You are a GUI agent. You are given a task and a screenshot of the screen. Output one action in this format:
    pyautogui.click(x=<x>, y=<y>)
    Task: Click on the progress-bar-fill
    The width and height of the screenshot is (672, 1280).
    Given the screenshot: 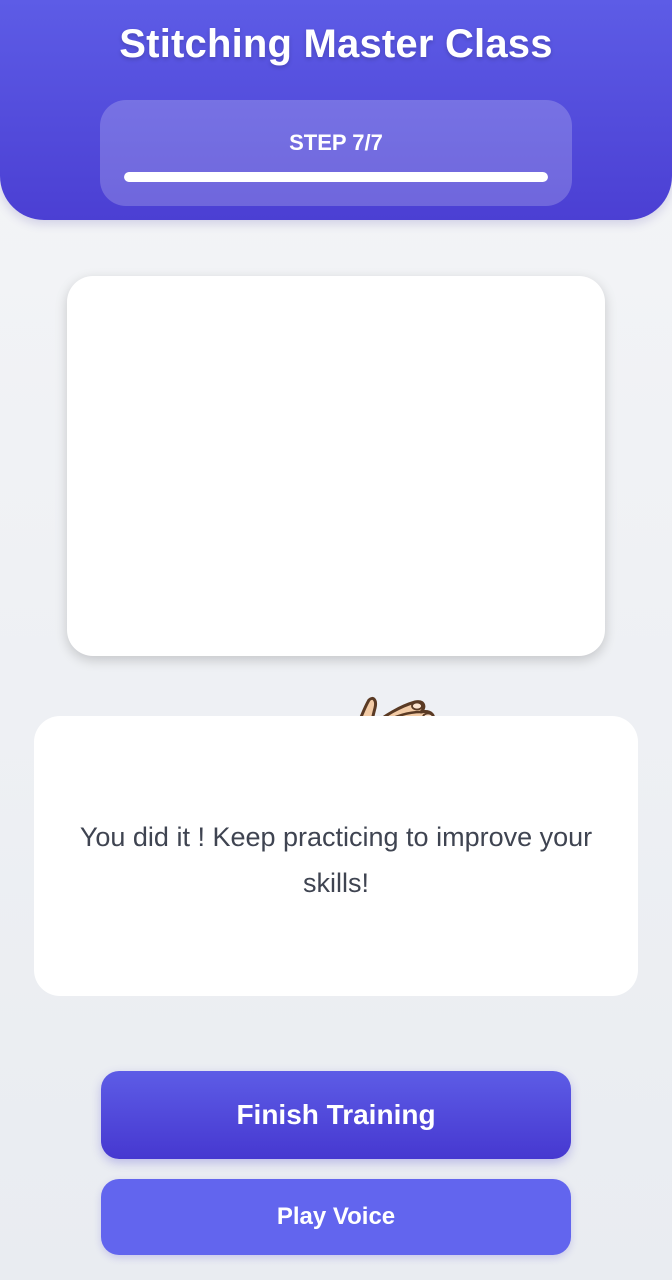 What is the action you would take?
    pyautogui.click(x=336, y=177)
    